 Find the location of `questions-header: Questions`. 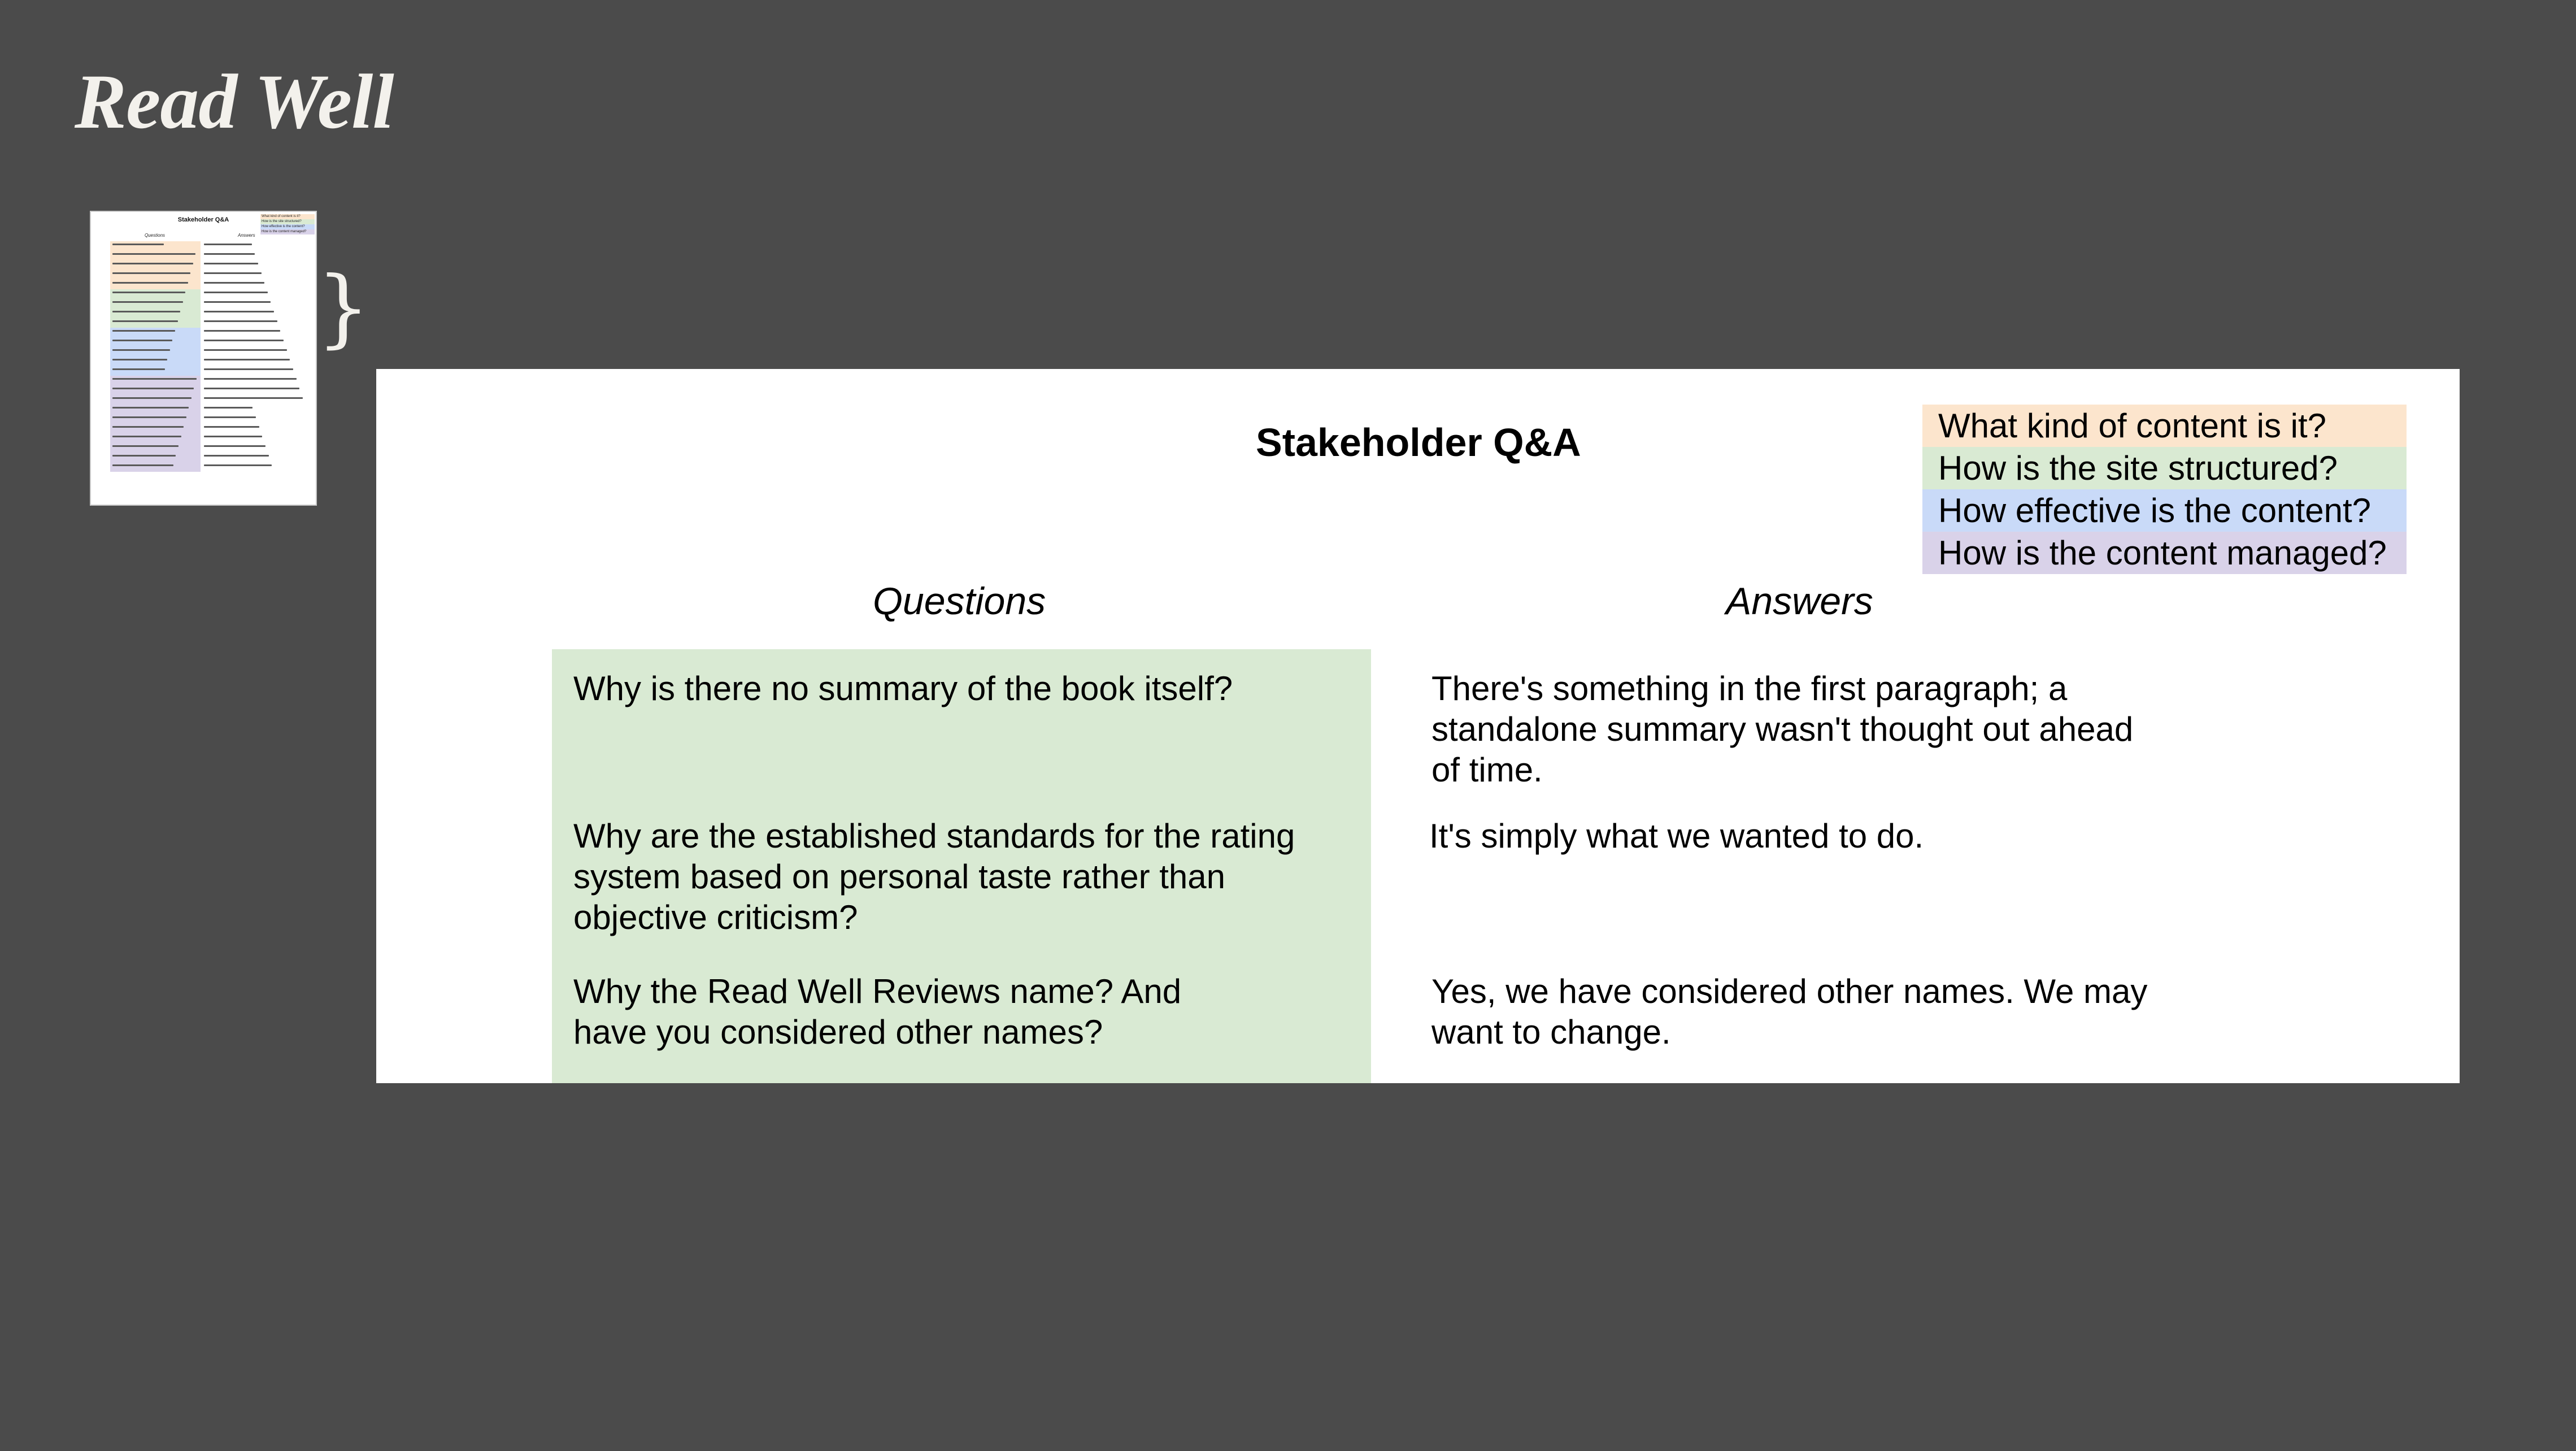

questions-header: Questions is located at coordinates (959, 602).